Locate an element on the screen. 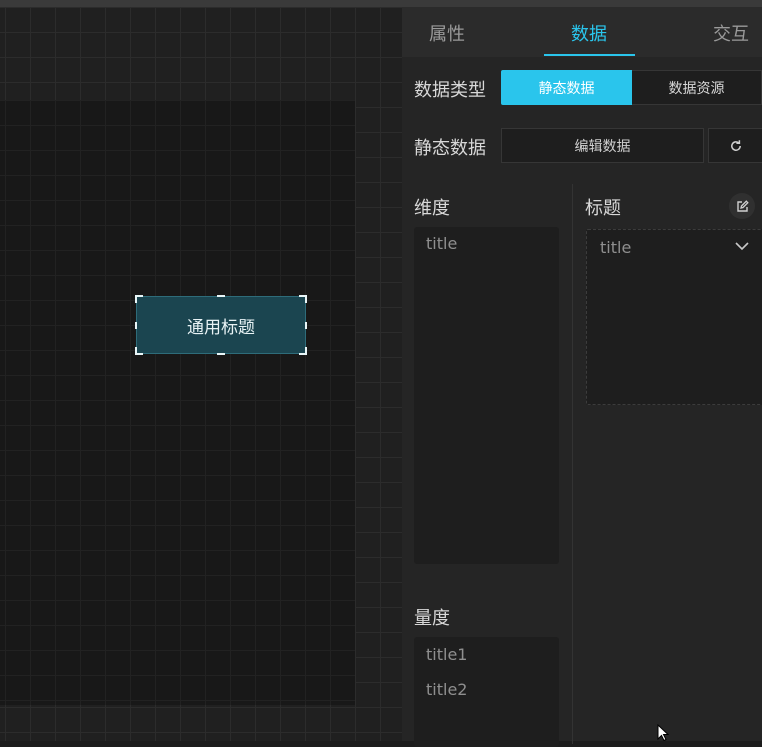 Image resolution: width=762 pixels, height=747 pixels. selection-corner-top-left is located at coordinates (139, 299).